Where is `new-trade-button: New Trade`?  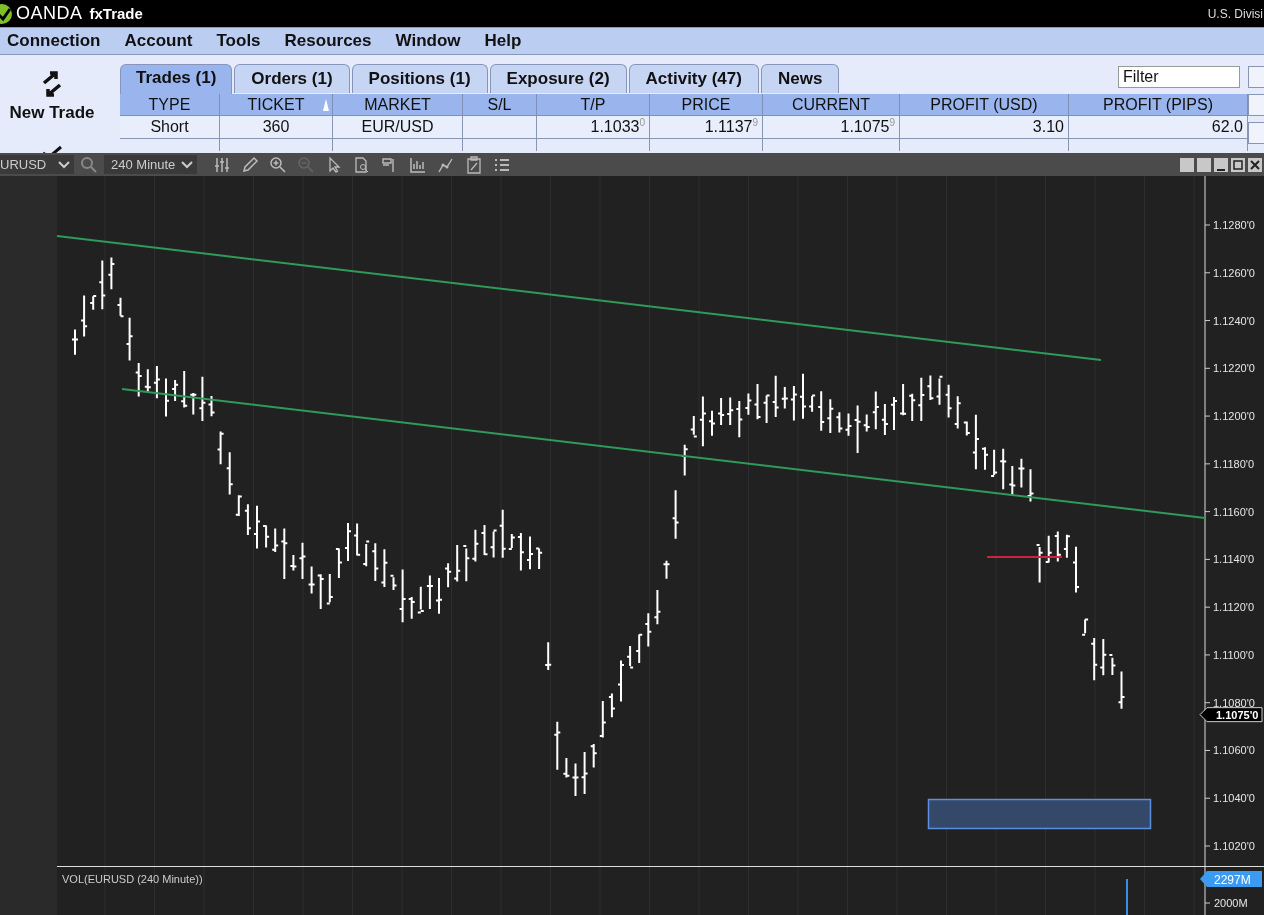
new-trade-button: New Trade is located at coordinates (52, 90).